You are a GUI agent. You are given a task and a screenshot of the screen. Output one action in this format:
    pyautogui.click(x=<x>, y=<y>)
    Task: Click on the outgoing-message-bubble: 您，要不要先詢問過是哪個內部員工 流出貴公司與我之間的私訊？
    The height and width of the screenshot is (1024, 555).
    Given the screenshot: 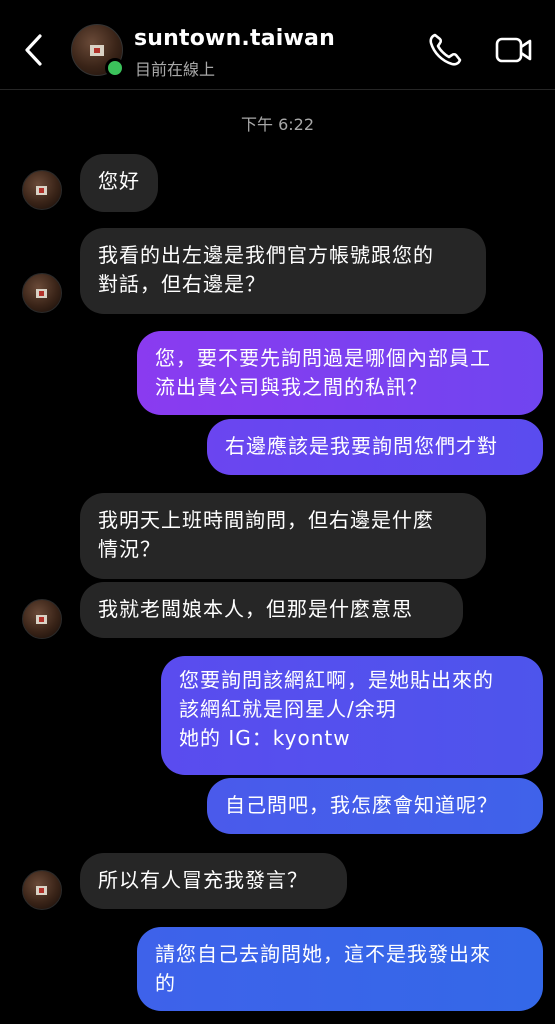 What is the action you would take?
    pyautogui.click(x=340, y=373)
    